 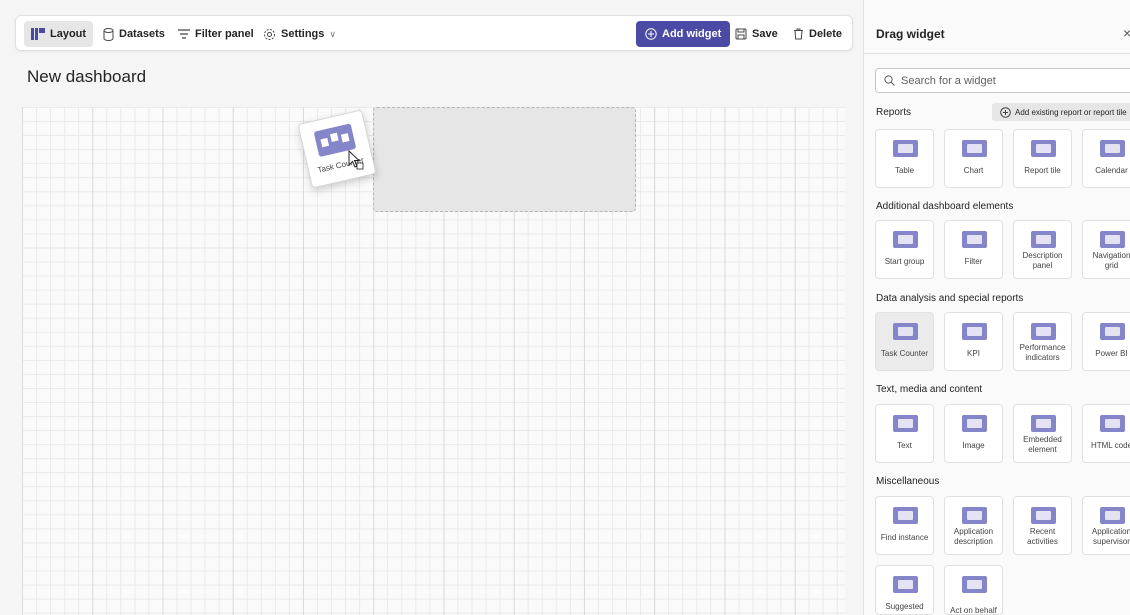 I want to click on add-existing-label: Add existing report or report tile, so click(x=1071, y=112).